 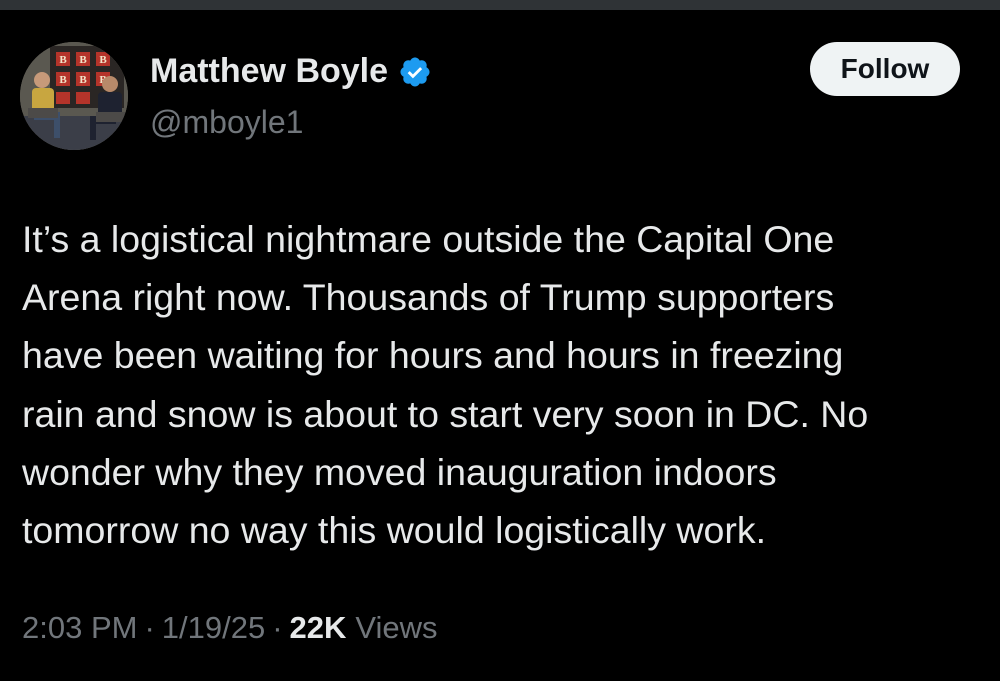 I want to click on avatar: B B B B B B, so click(x=74, y=96).